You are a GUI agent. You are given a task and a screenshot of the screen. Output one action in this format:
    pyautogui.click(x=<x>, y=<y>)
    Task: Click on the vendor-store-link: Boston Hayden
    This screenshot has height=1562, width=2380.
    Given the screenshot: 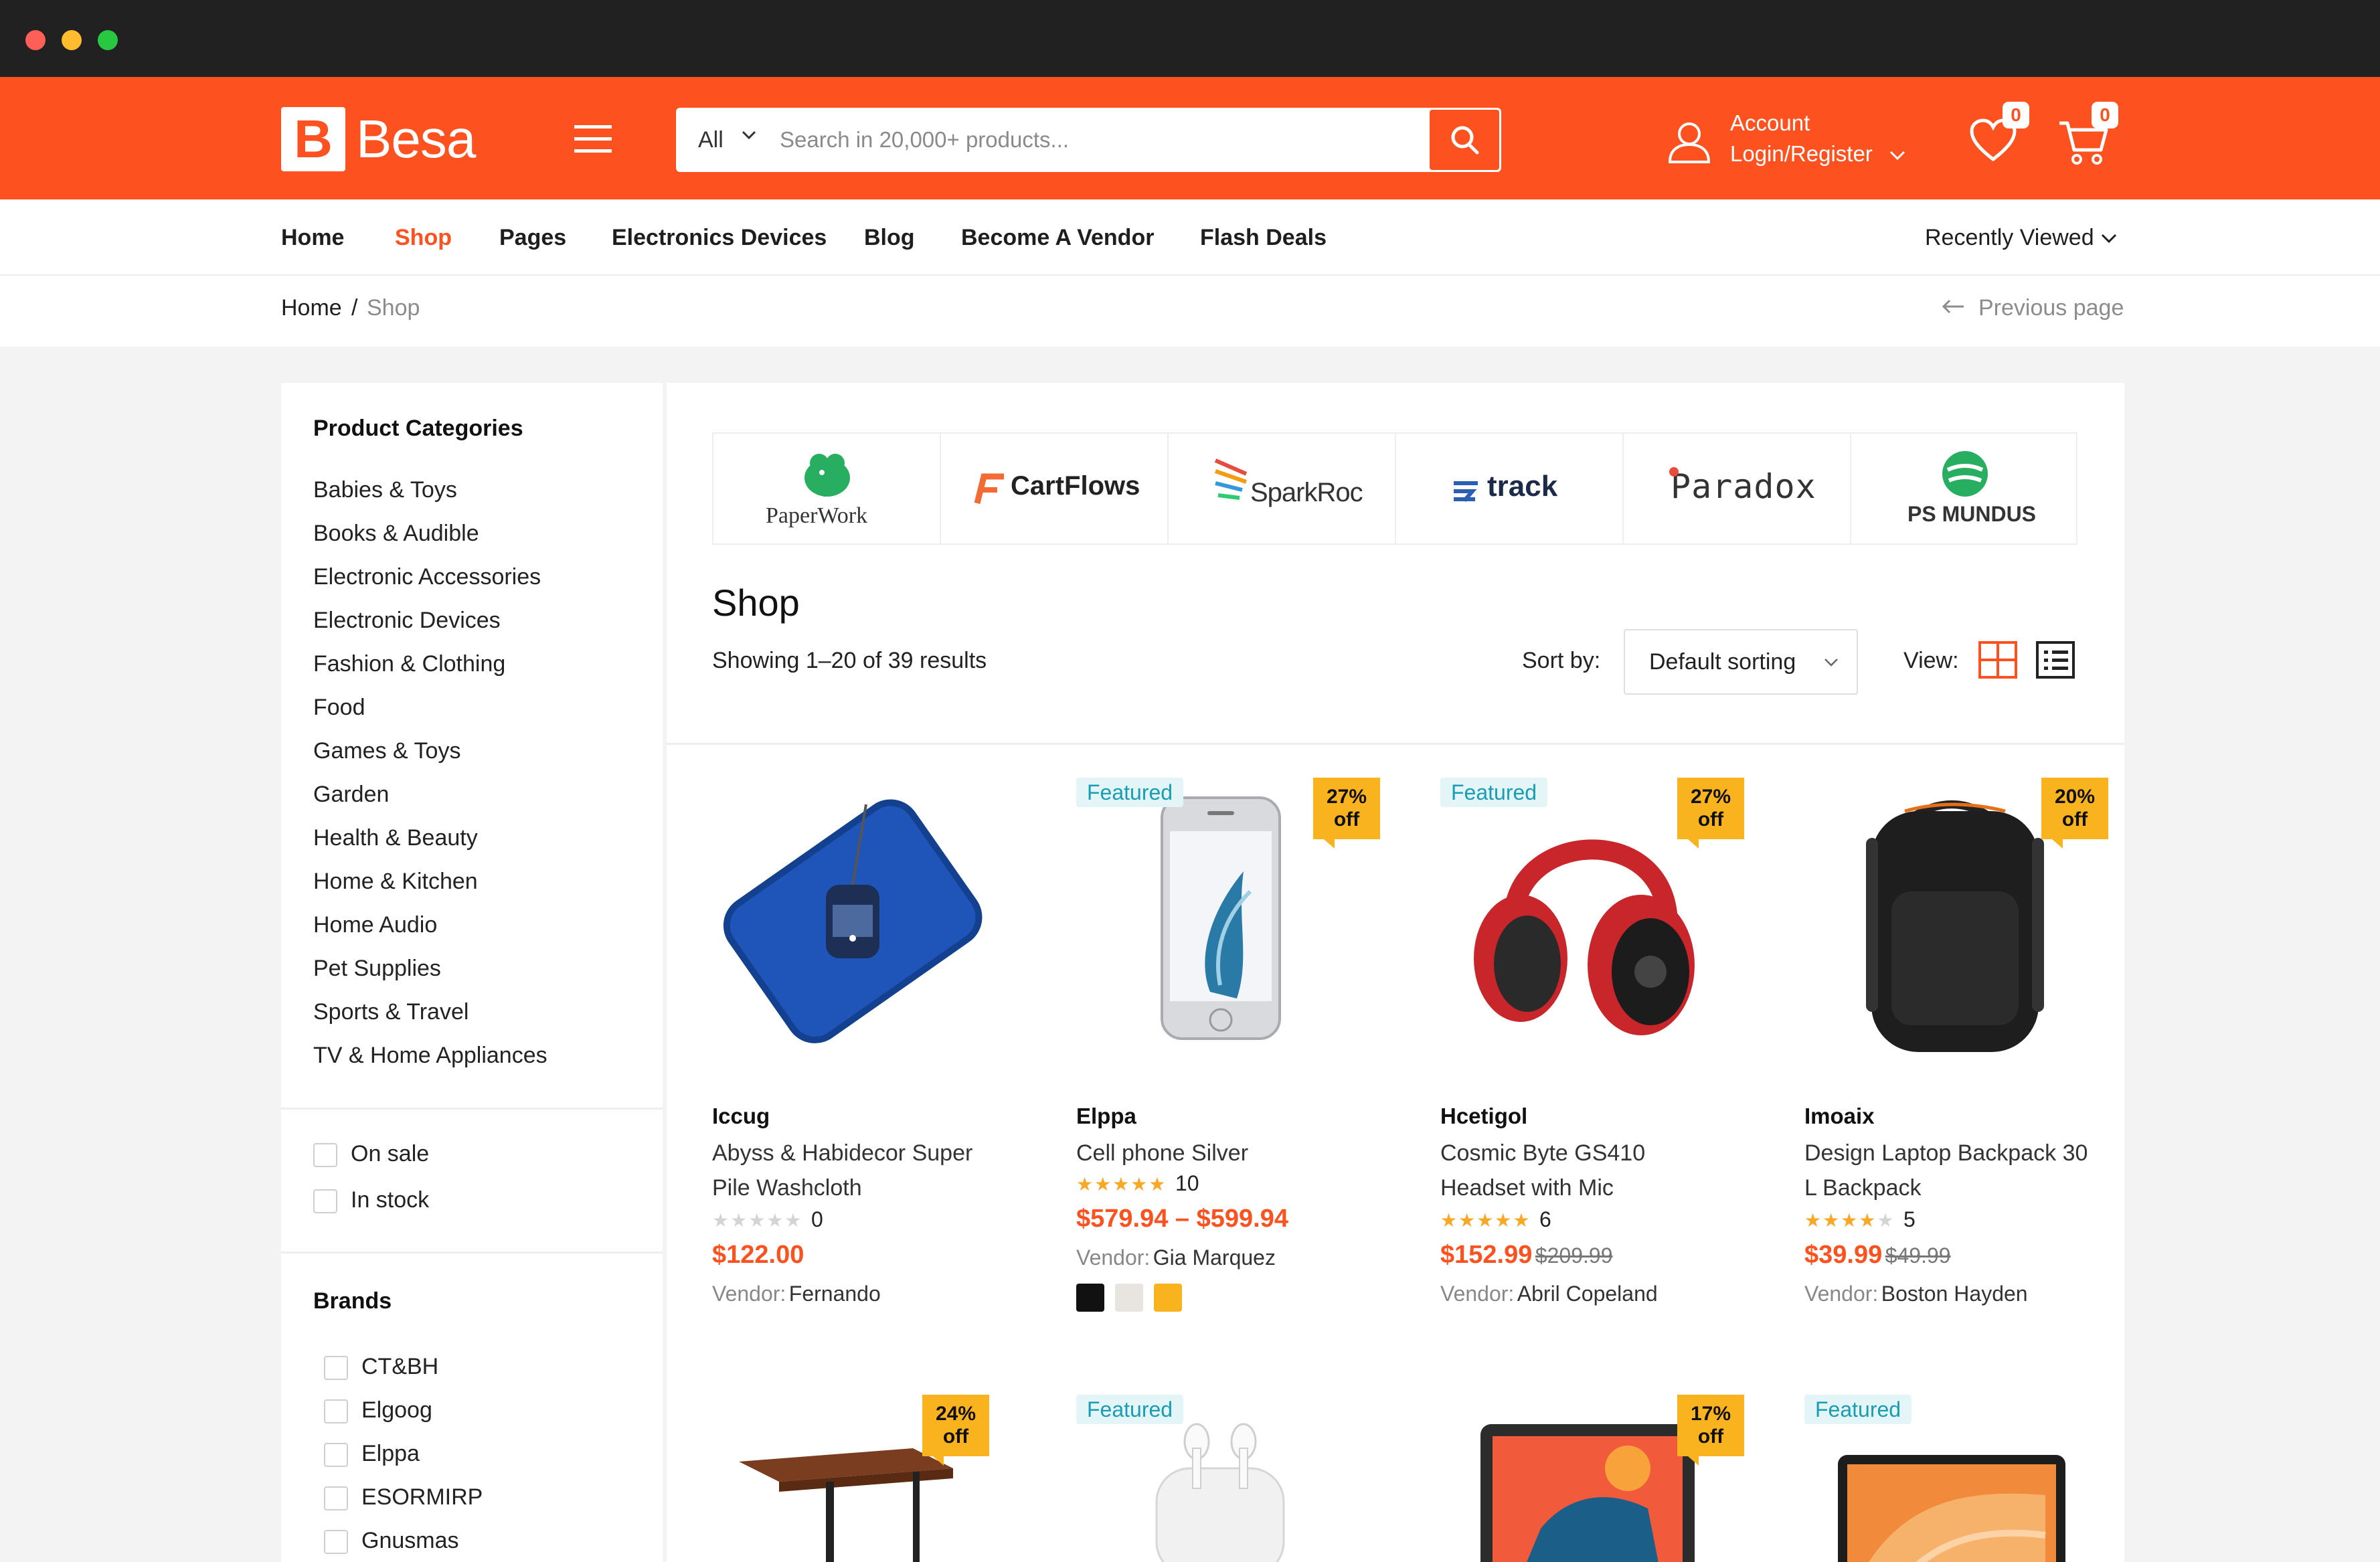 What is the action you would take?
    pyautogui.click(x=1955, y=1294)
    